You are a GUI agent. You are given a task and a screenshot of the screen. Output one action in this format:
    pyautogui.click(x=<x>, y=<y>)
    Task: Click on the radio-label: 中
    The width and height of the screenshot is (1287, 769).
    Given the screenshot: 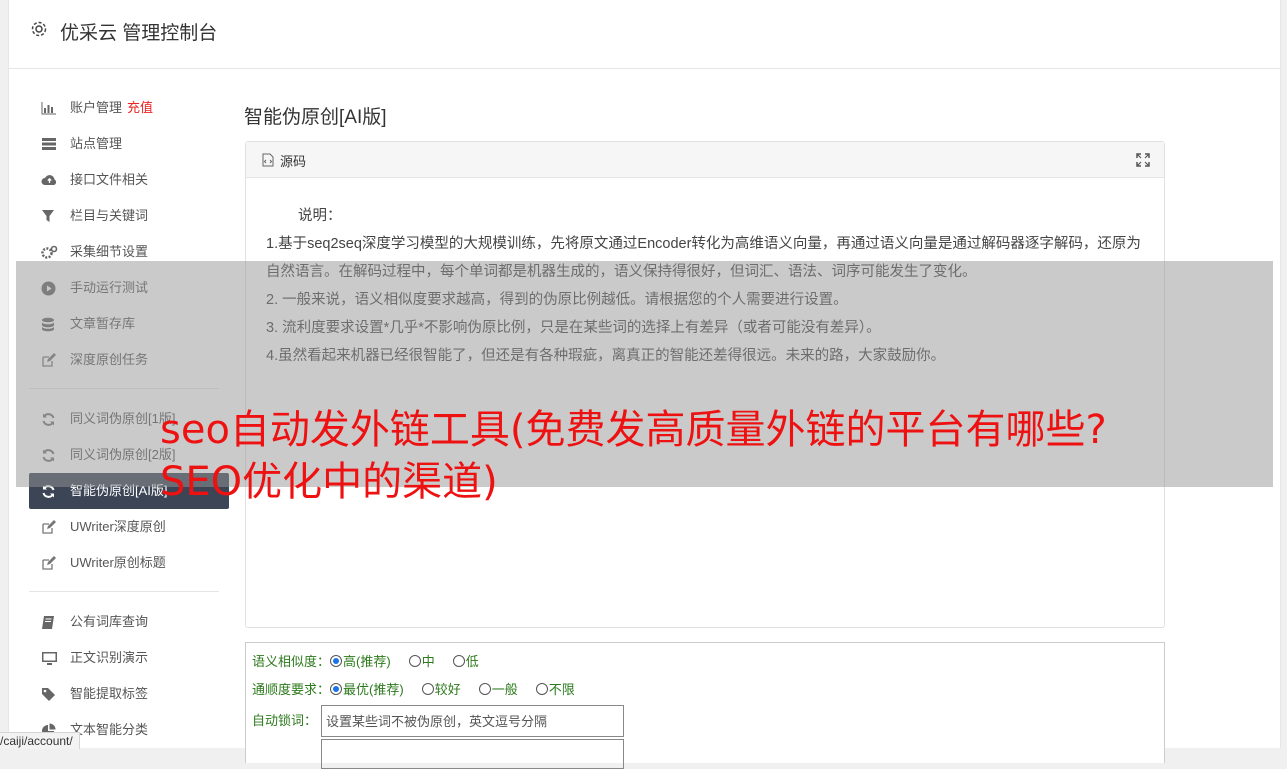 What is the action you would take?
    pyautogui.click(x=428, y=661)
    